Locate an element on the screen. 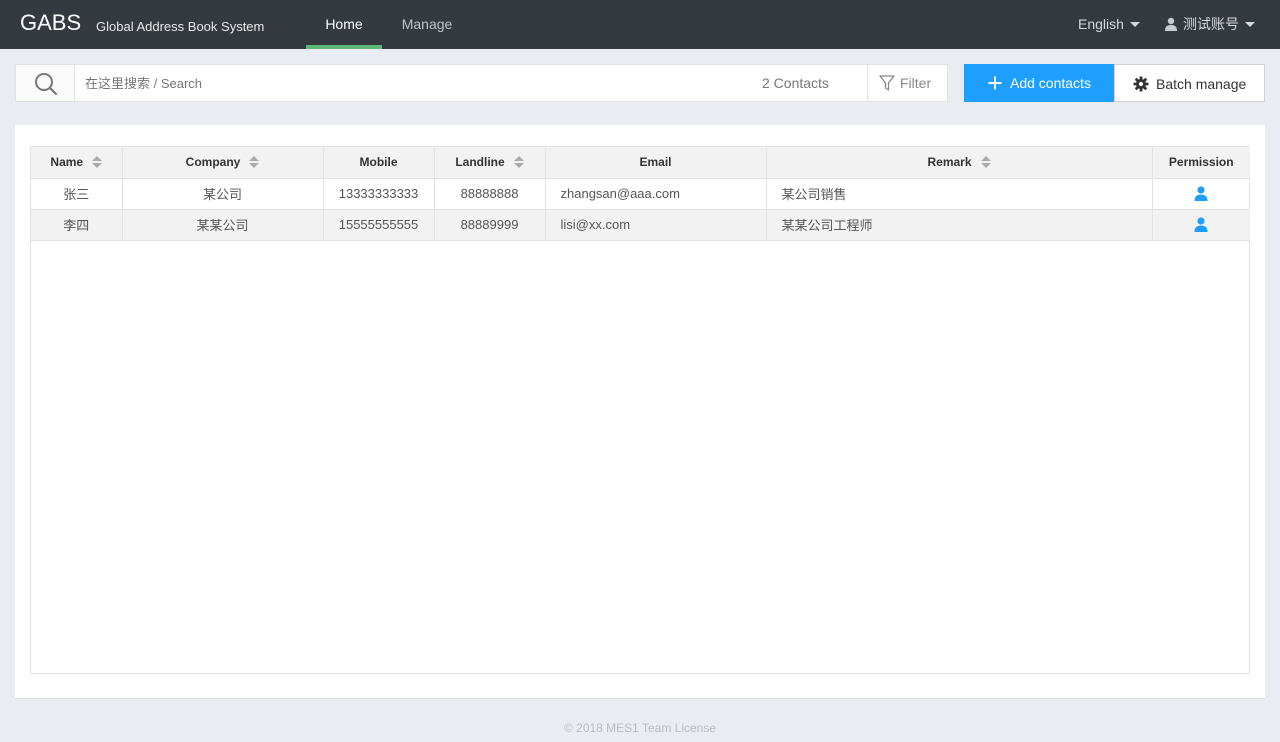 The height and width of the screenshot is (742, 1280). batch-manage-button: Batch manage is located at coordinates (1189, 83).